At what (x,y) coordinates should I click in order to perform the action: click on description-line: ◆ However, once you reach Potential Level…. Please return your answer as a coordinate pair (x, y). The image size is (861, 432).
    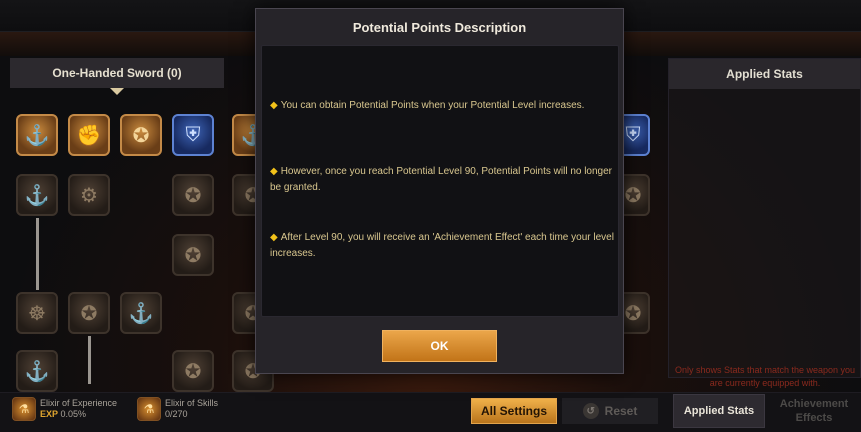
    Looking at the image, I should click on (442, 180).